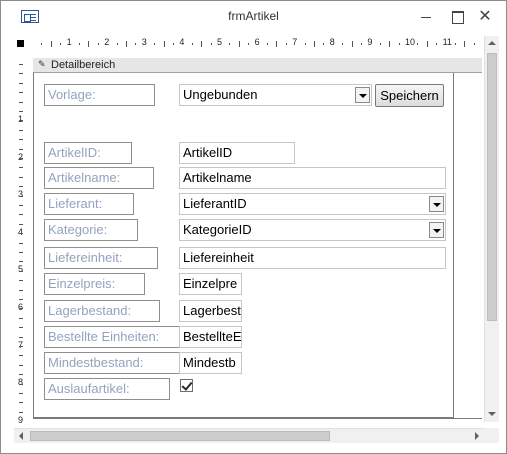  I want to click on scroll-right-arrow-icon, so click(476, 436).